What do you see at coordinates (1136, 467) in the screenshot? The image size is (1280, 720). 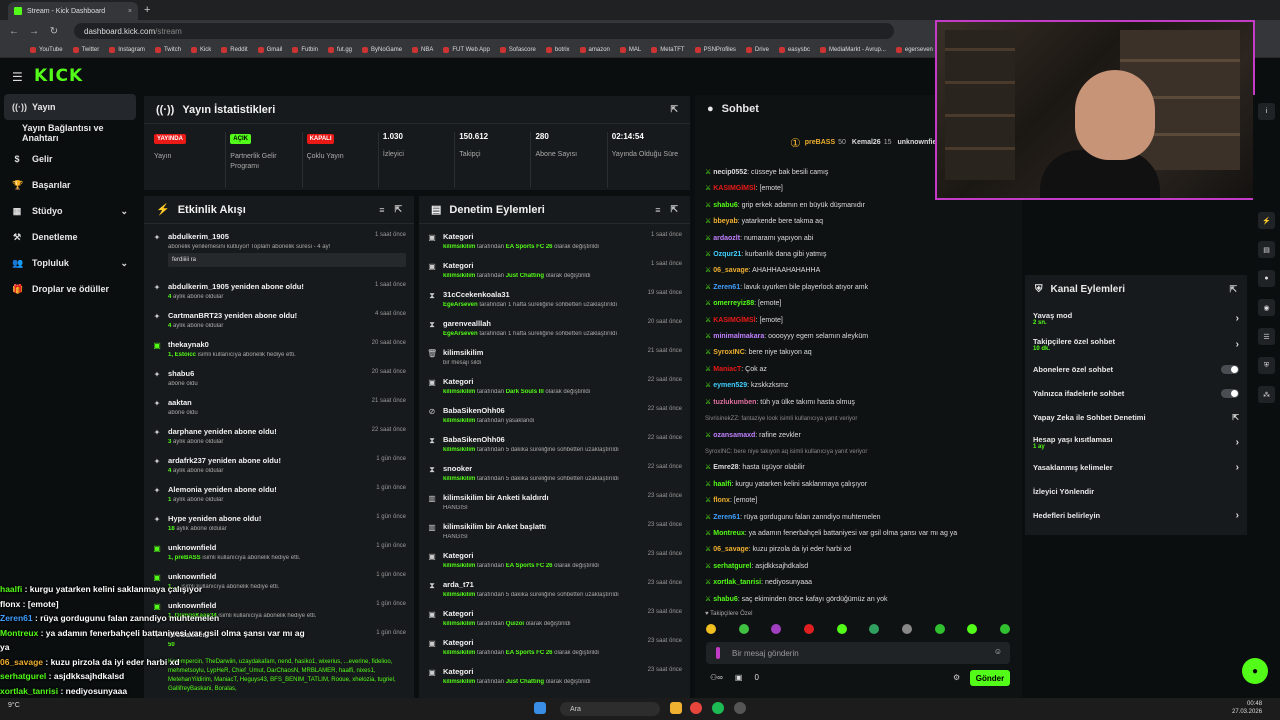 I see `channel-action-row: Yasaklanmış kelimeler ›` at bounding box center [1136, 467].